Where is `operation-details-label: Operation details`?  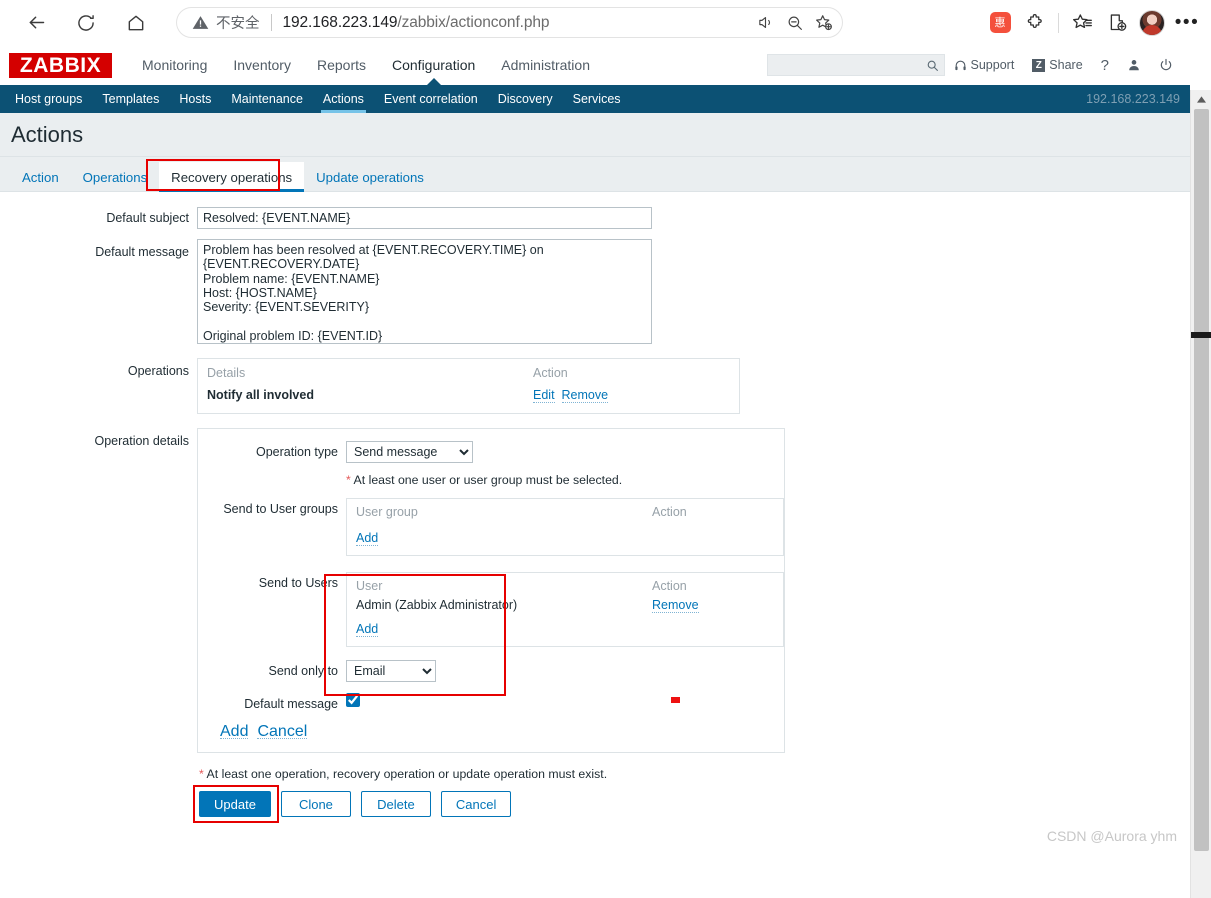 operation-details-label: Operation details is located at coordinates (141, 441).